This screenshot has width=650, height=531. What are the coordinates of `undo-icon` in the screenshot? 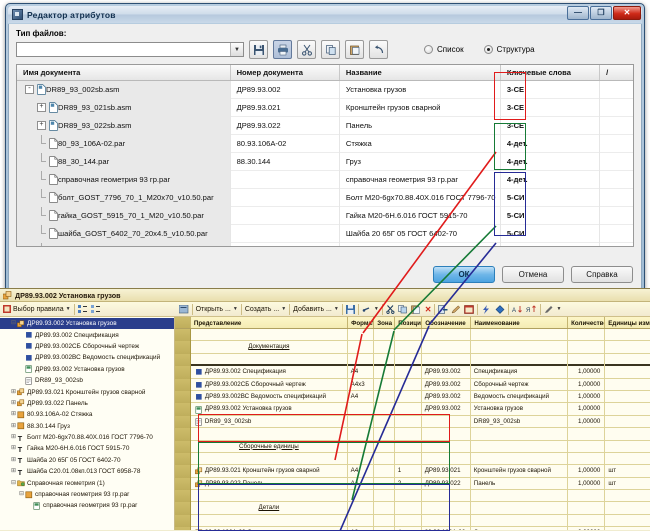 It's located at (378, 49).